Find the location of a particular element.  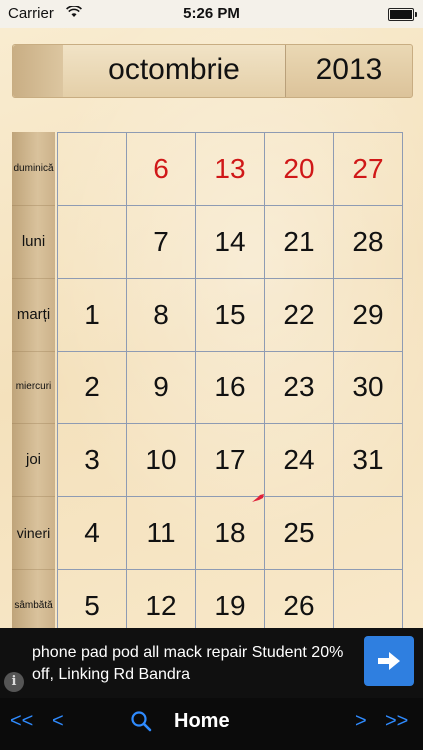

calendar-header: octombrie 2013 is located at coordinates (212, 71).